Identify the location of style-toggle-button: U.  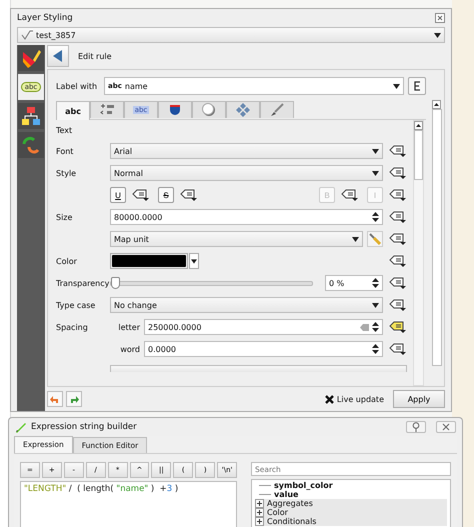
(118, 195).